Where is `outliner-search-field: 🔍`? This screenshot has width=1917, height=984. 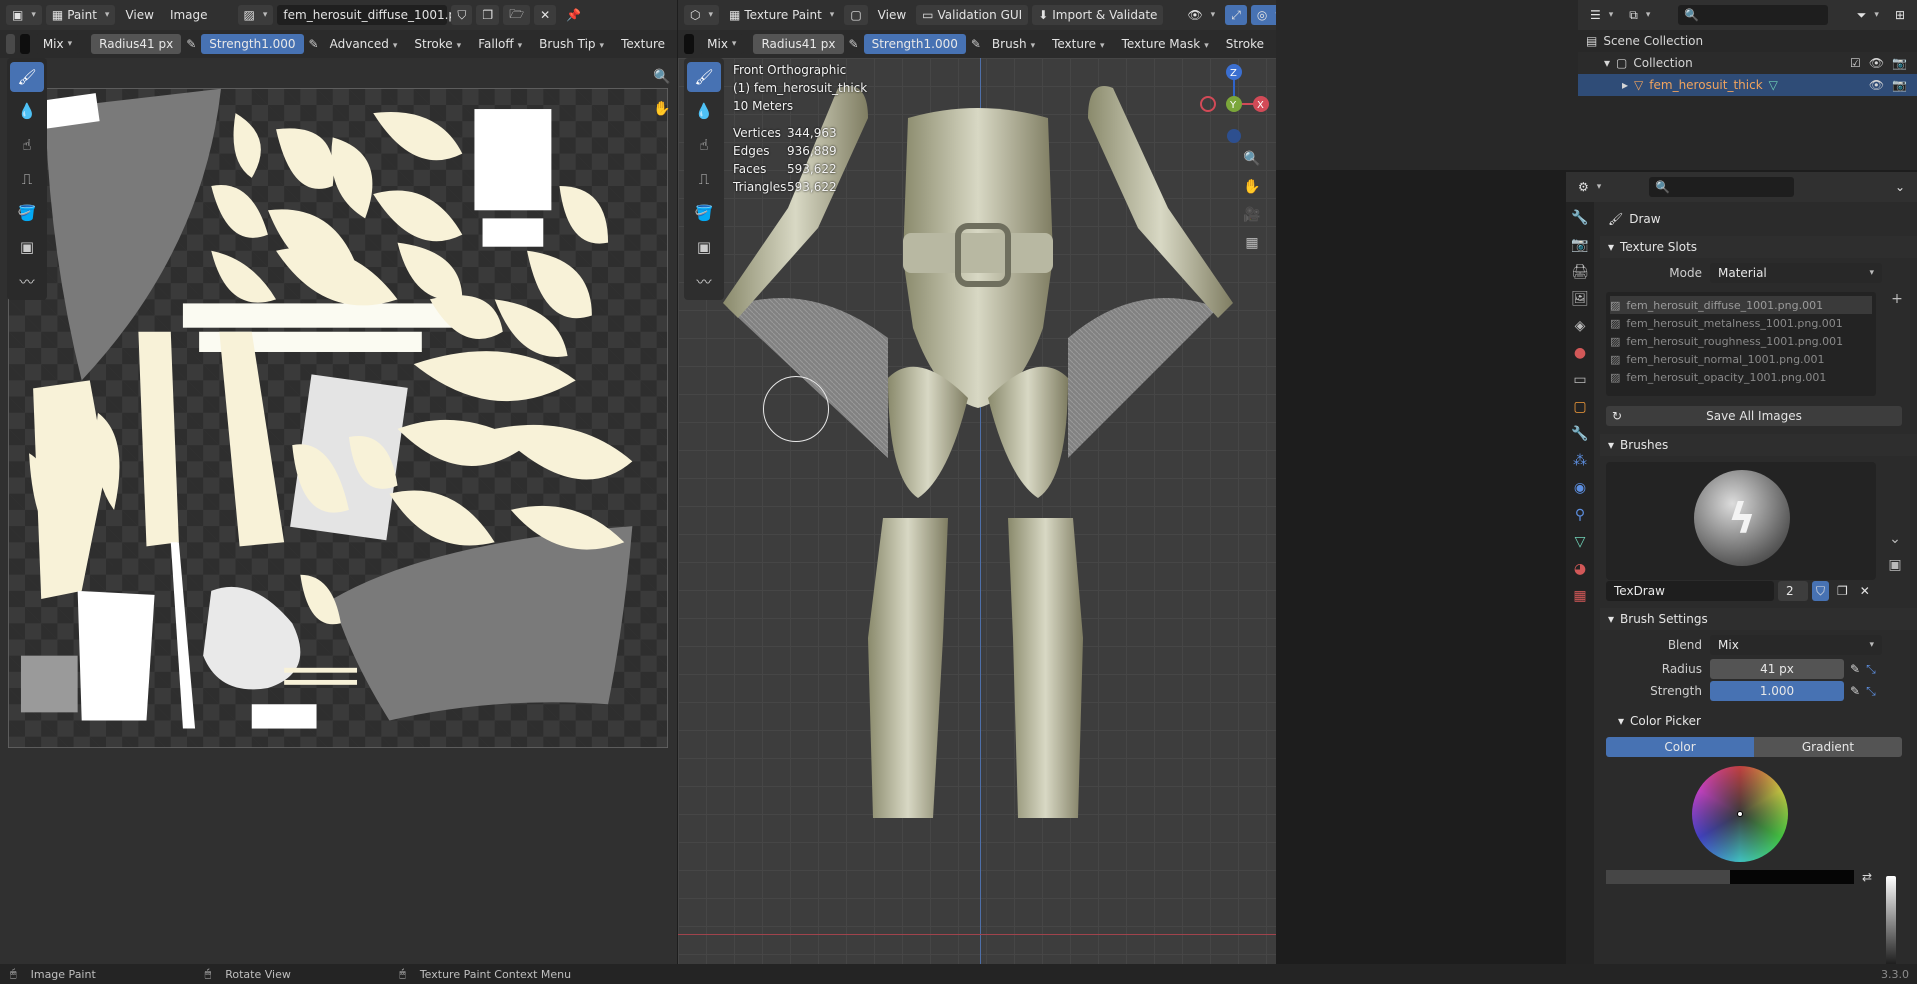 outliner-search-field: 🔍 is located at coordinates (1753, 15).